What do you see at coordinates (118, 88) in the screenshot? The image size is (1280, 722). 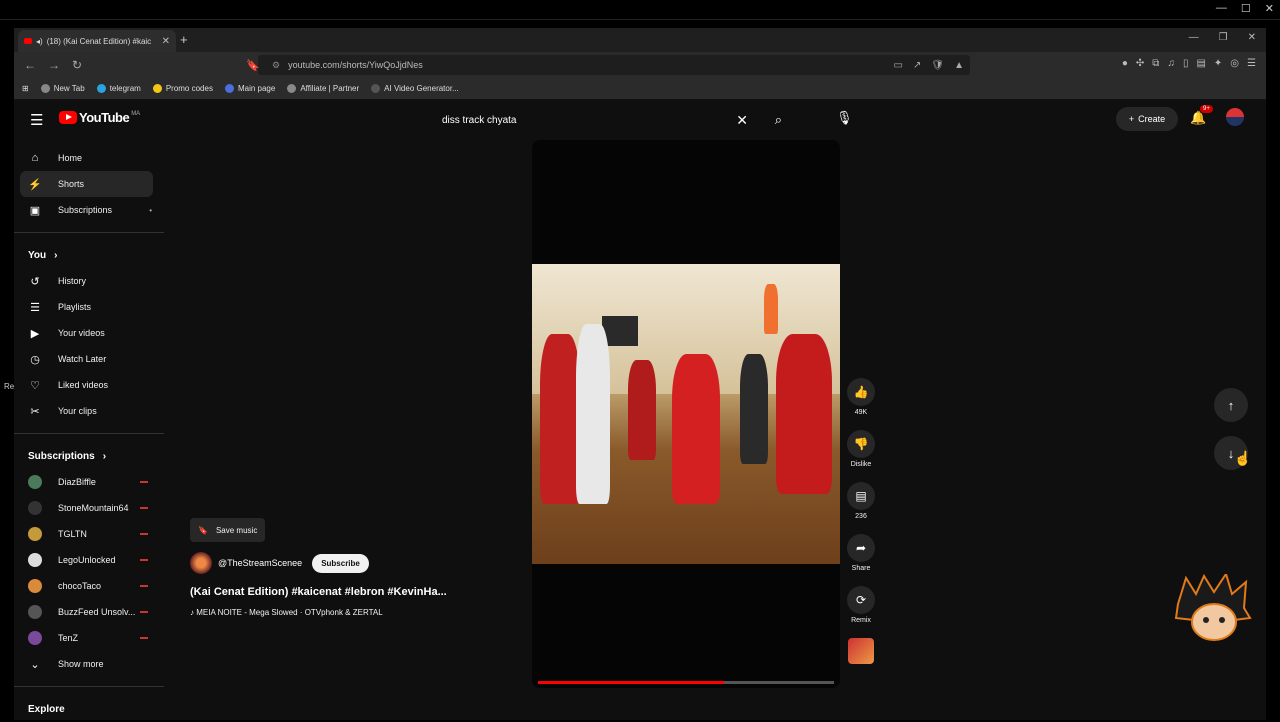 I see `bookmark-item: telegram` at bounding box center [118, 88].